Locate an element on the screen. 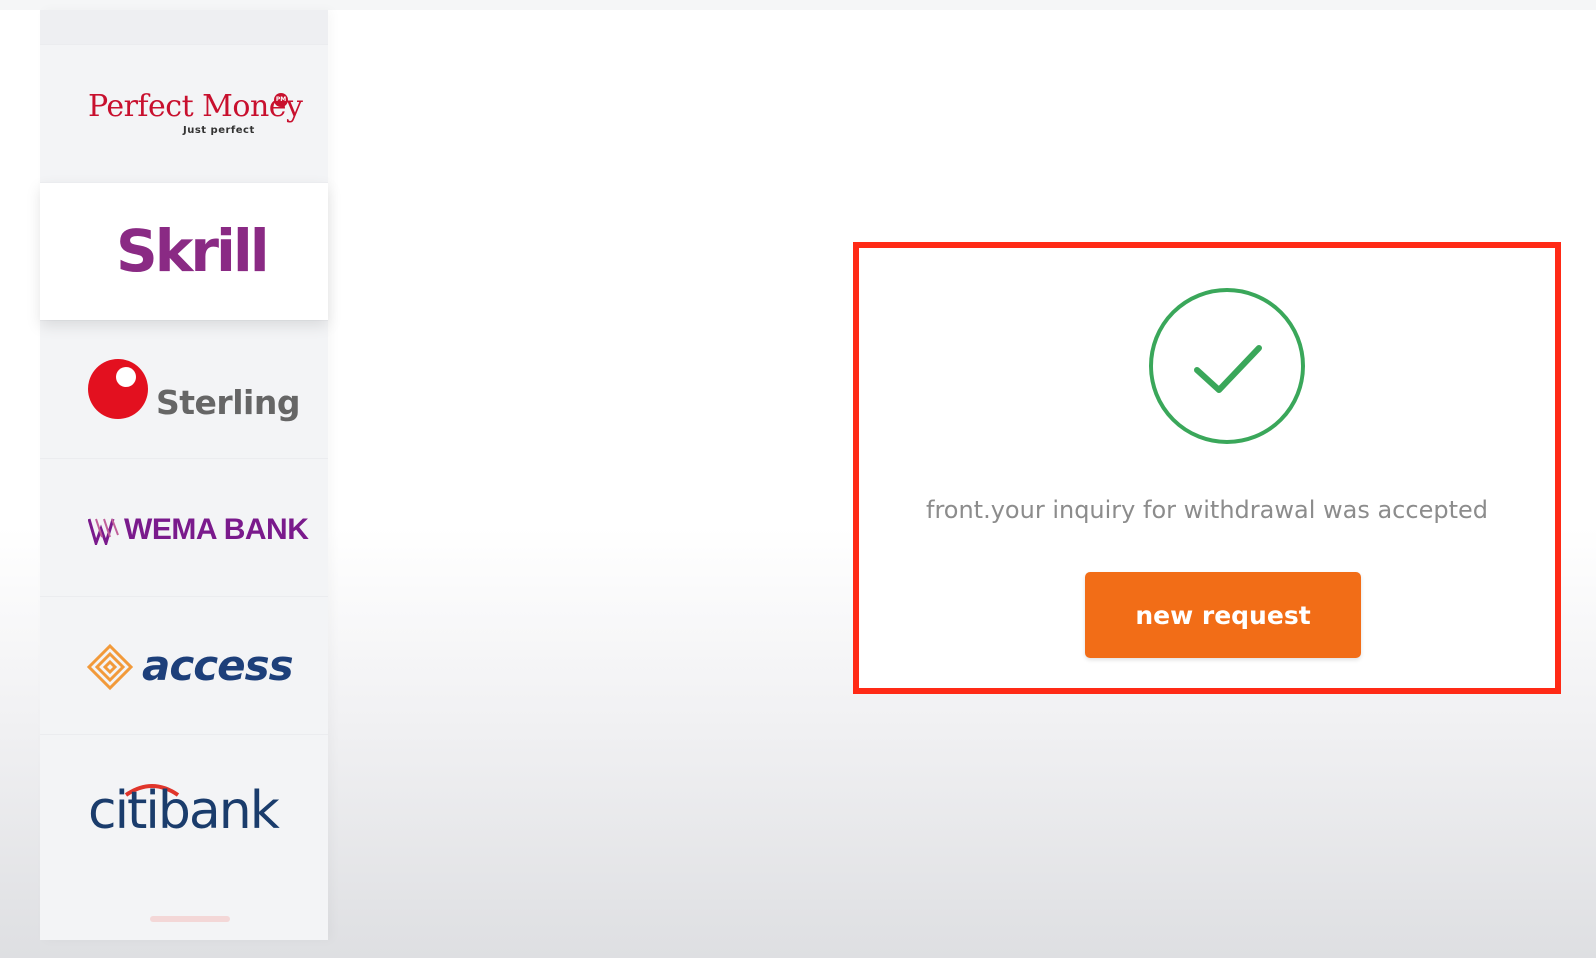 The width and height of the screenshot is (1596, 958). scroll-indicator is located at coordinates (190, 919).